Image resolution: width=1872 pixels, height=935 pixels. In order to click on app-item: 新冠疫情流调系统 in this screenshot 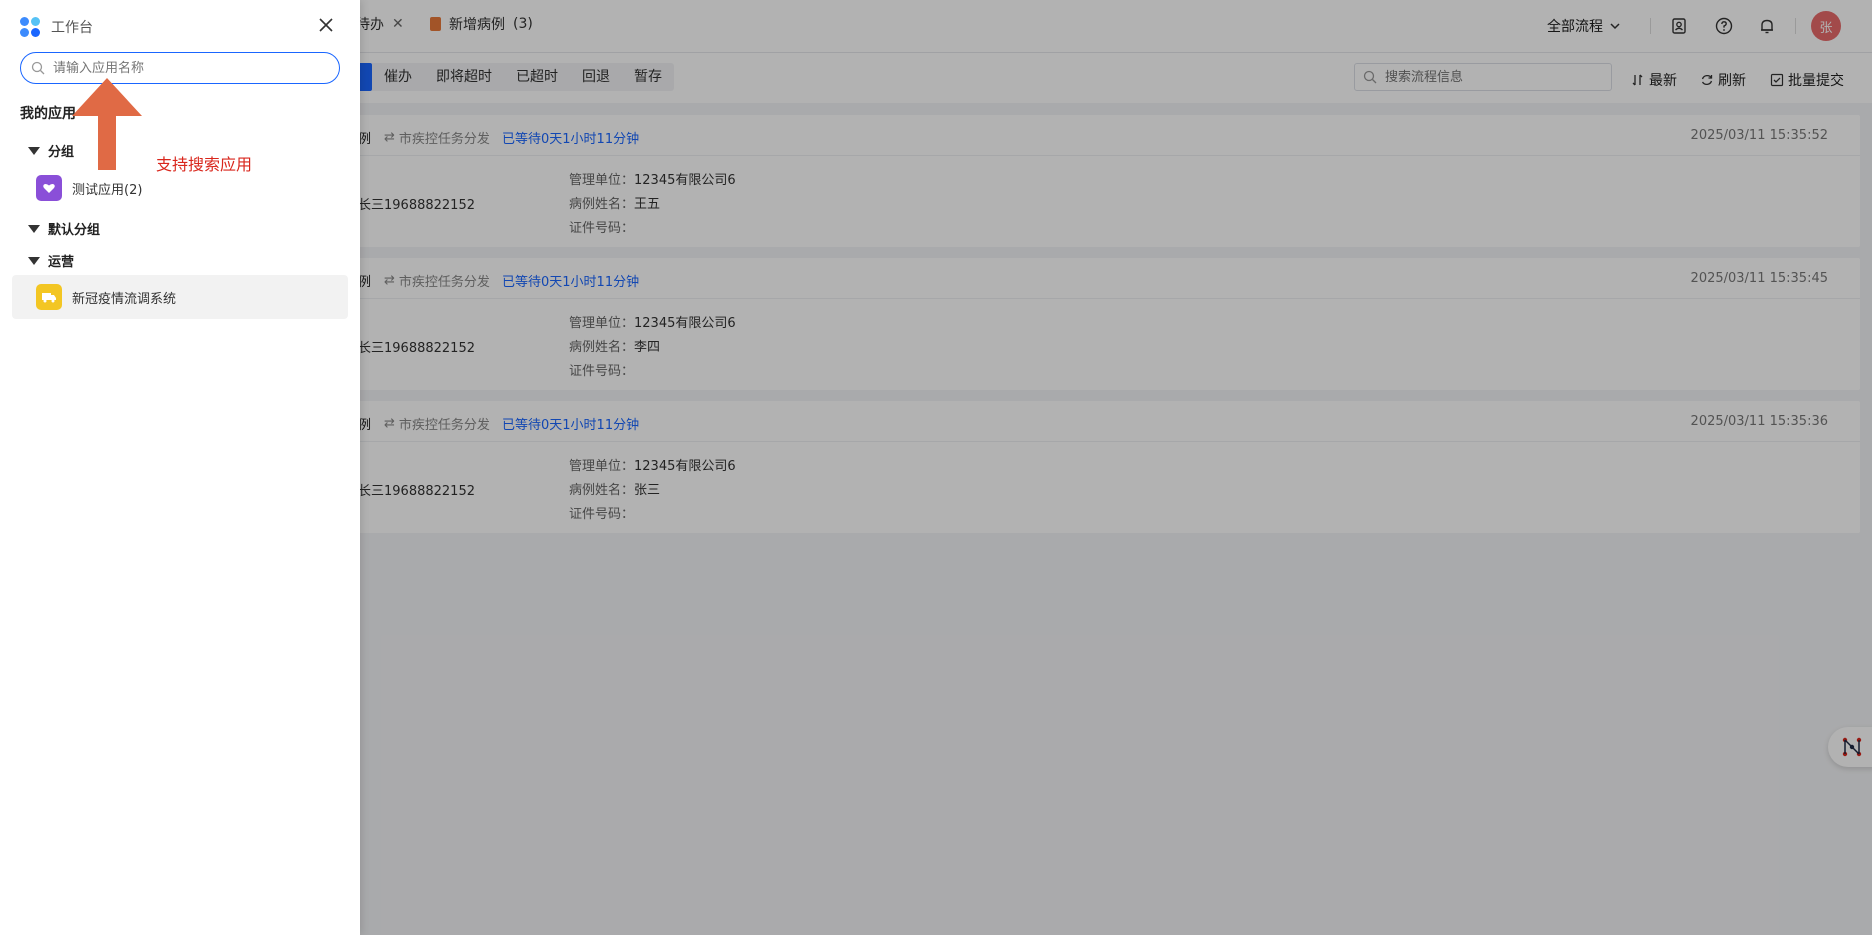, I will do `click(180, 297)`.